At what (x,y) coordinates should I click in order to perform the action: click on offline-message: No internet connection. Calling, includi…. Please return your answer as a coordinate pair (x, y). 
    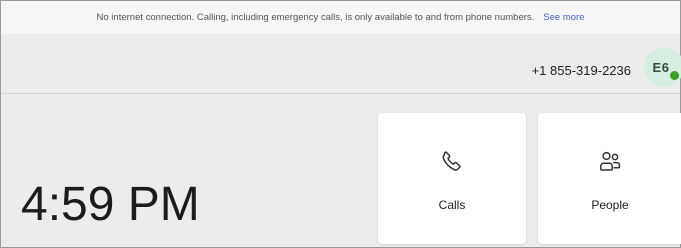
    Looking at the image, I should click on (315, 17).